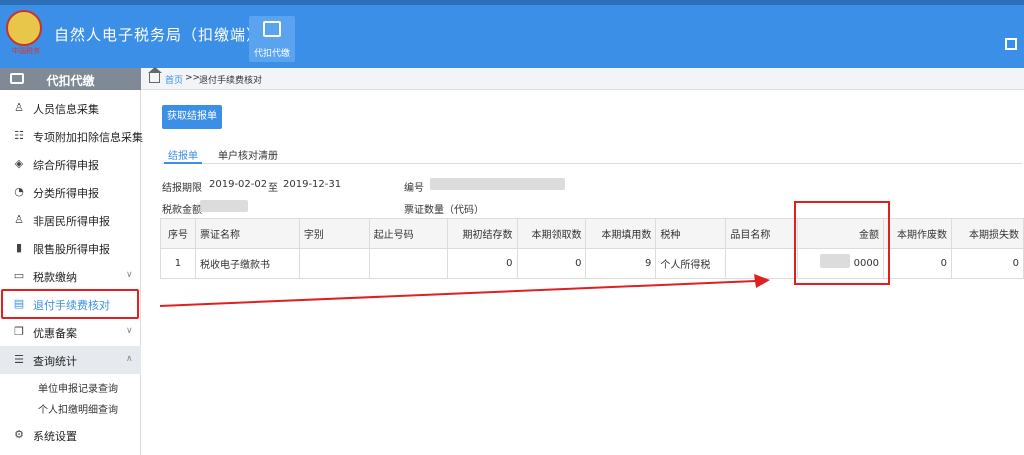  What do you see at coordinates (458, 293) in the screenshot?
I see `arrow-shaft` at bounding box center [458, 293].